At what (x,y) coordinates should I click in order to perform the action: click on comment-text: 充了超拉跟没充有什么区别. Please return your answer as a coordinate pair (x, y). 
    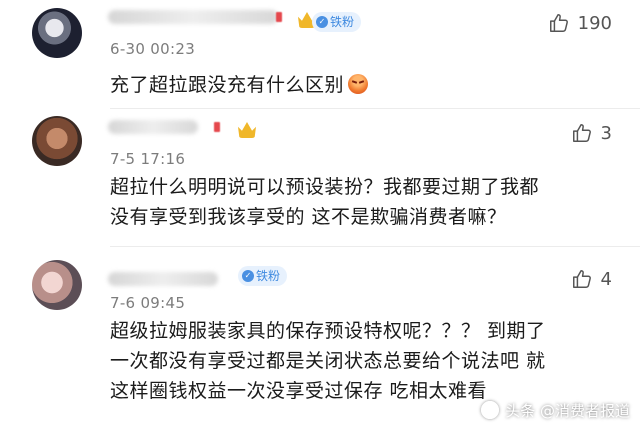
    Looking at the image, I should click on (239, 85).